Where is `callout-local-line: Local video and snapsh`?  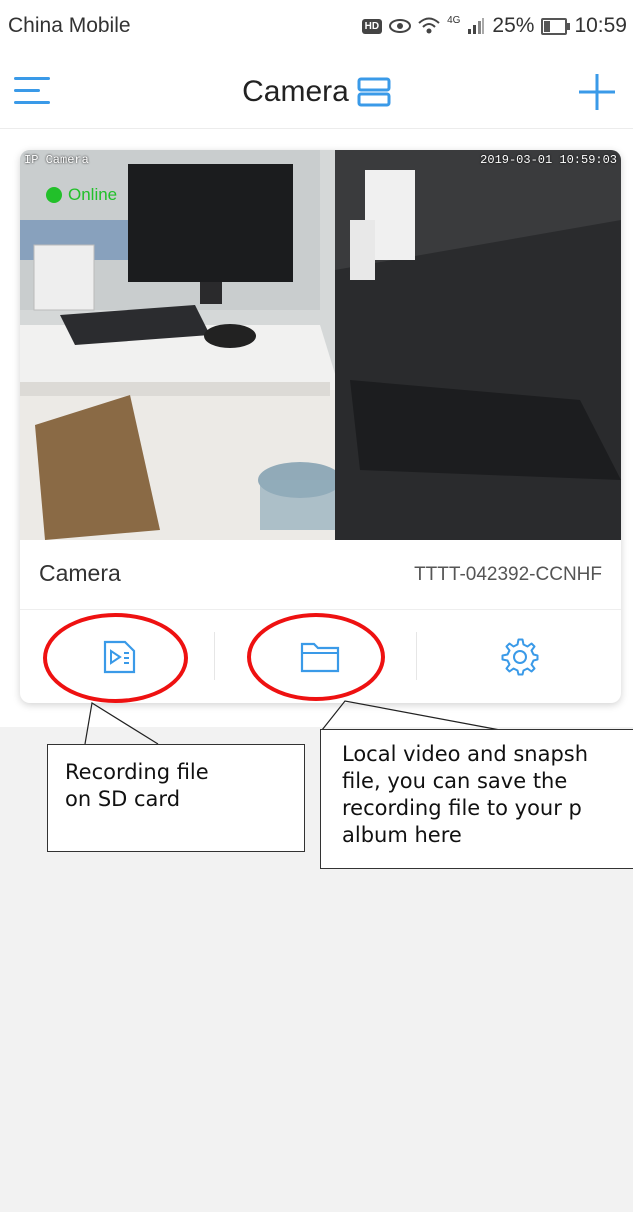 callout-local-line: Local video and snapsh is located at coordinates (465, 754).